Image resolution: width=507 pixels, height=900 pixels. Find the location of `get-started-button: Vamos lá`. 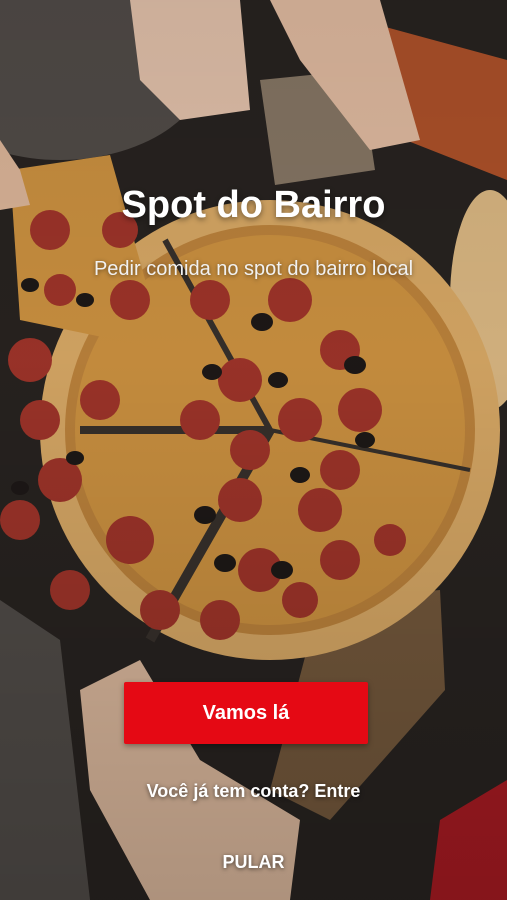

get-started-button: Vamos lá is located at coordinates (246, 713).